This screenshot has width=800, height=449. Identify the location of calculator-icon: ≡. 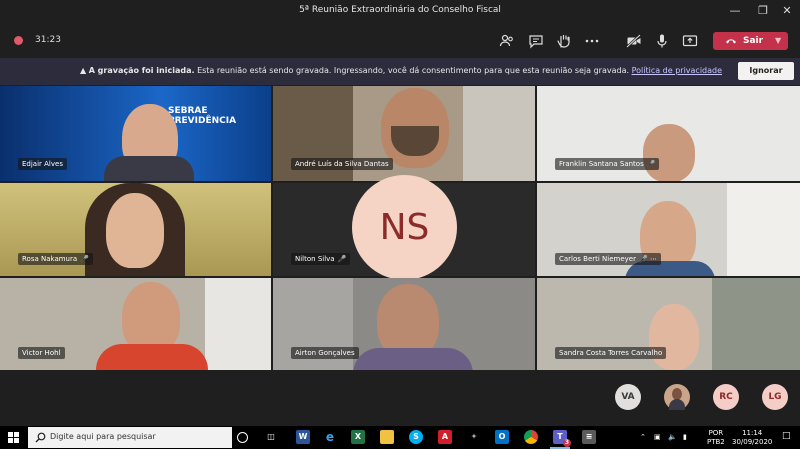
(589, 437).